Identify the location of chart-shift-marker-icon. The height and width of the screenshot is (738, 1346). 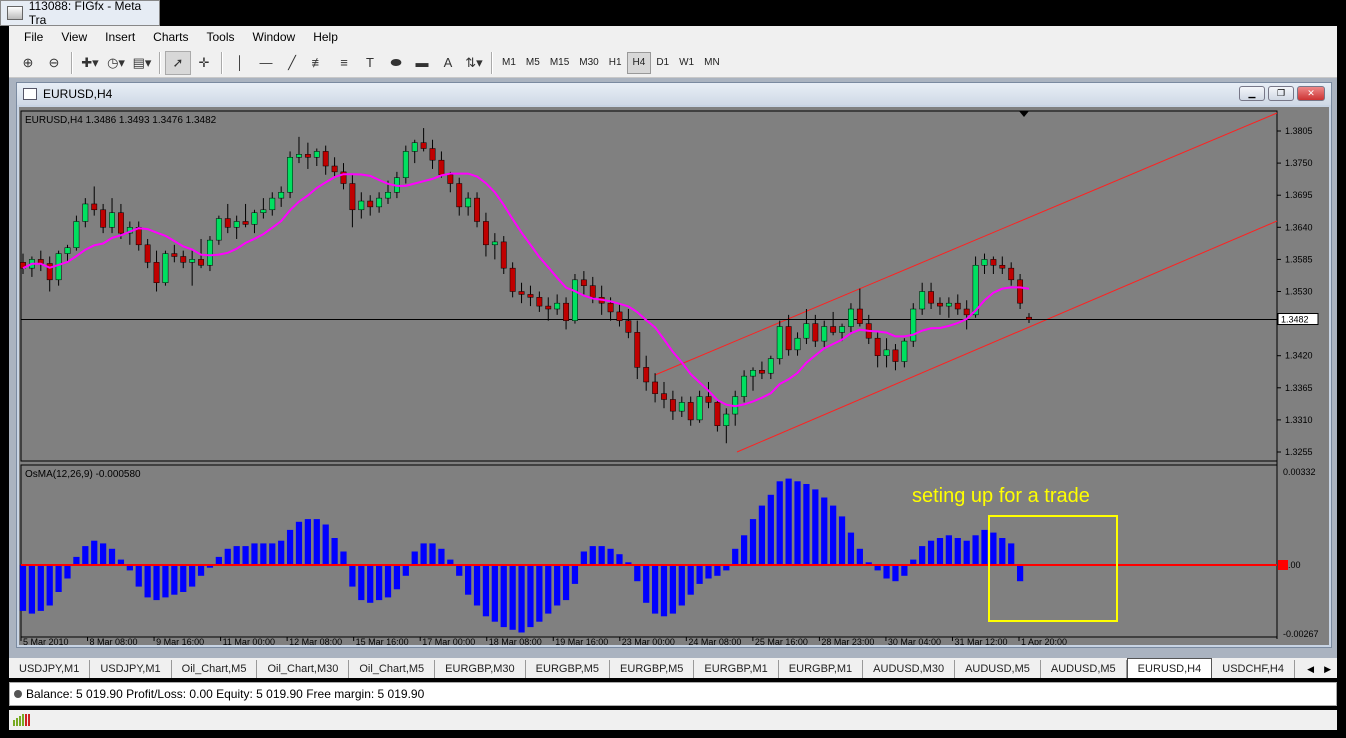
(1024, 114).